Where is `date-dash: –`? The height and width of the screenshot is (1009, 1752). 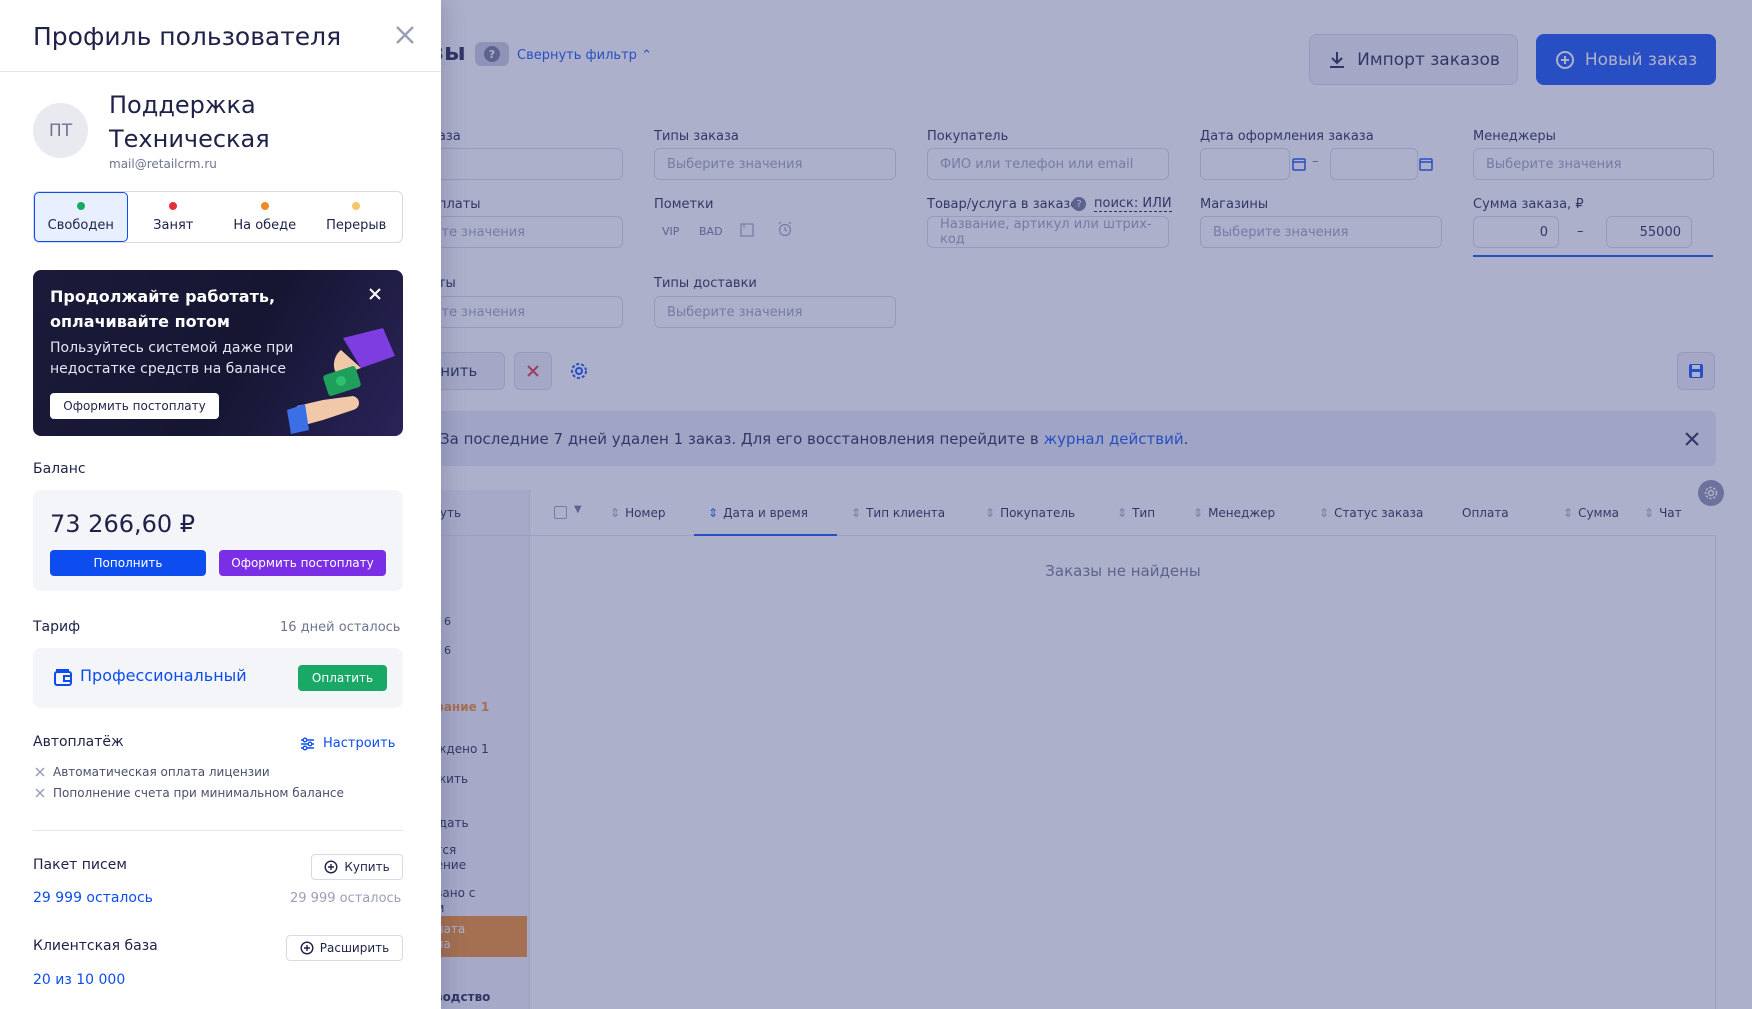 date-dash: – is located at coordinates (1315, 161).